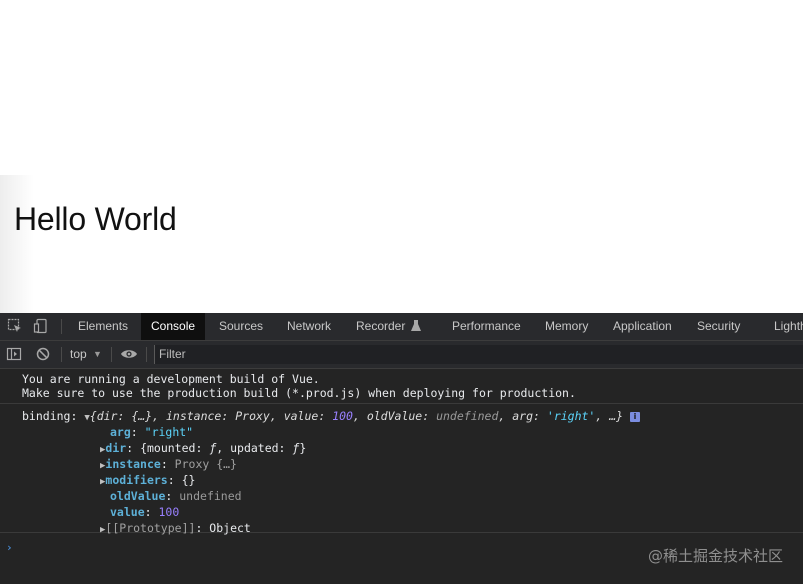 The width and height of the screenshot is (803, 584). Describe the element at coordinates (95, 219) in the screenshot. I see `hello-heading: Hello World` at that location.